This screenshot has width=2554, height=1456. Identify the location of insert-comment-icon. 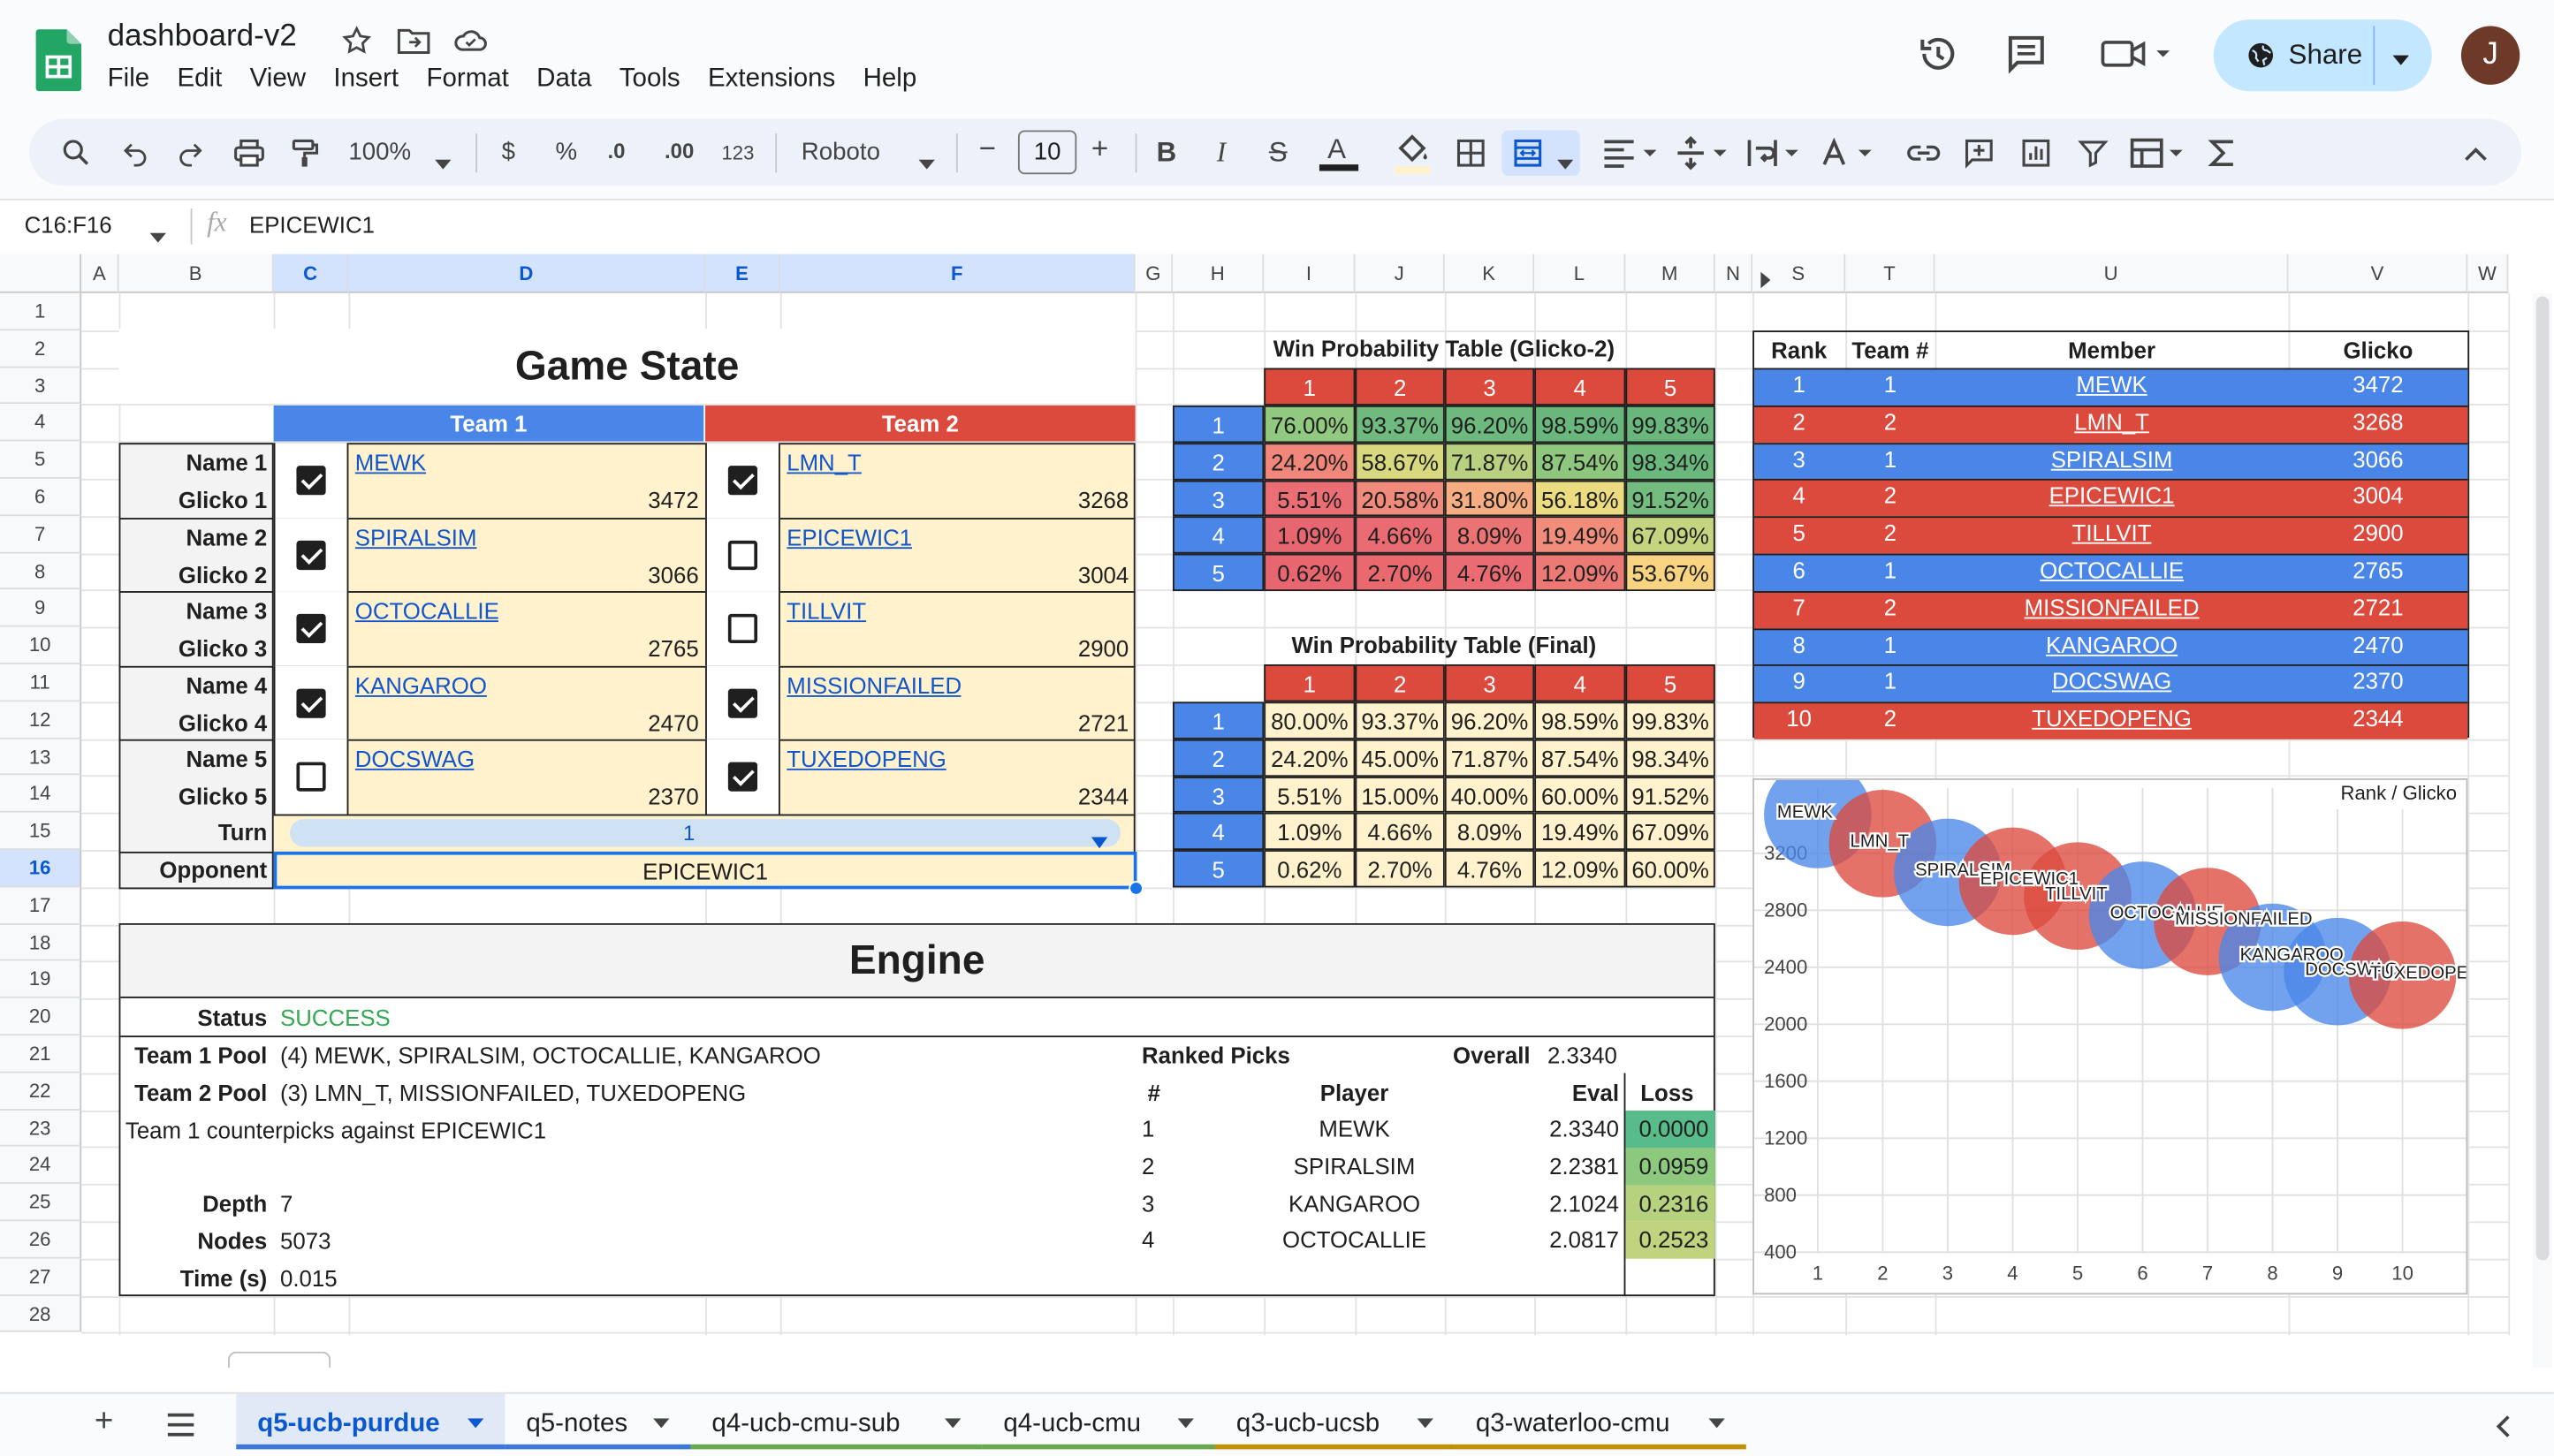
(1979, 154).